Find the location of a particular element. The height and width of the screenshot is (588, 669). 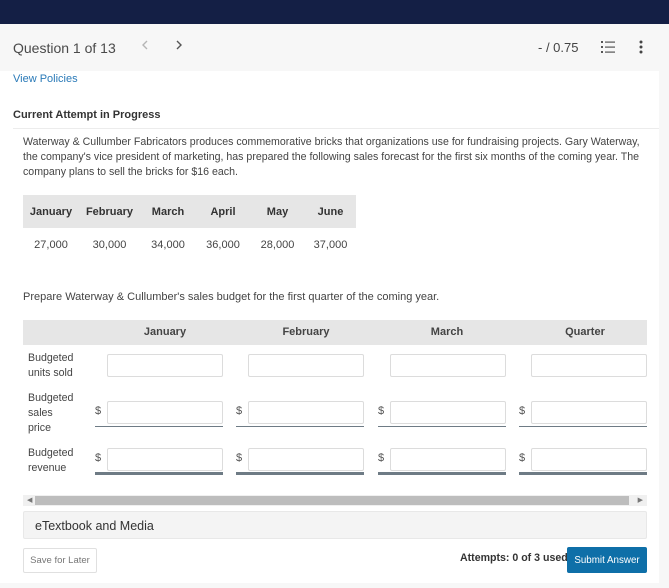

forecast-units-value: 28,000 is located at coordinates (277, 245).